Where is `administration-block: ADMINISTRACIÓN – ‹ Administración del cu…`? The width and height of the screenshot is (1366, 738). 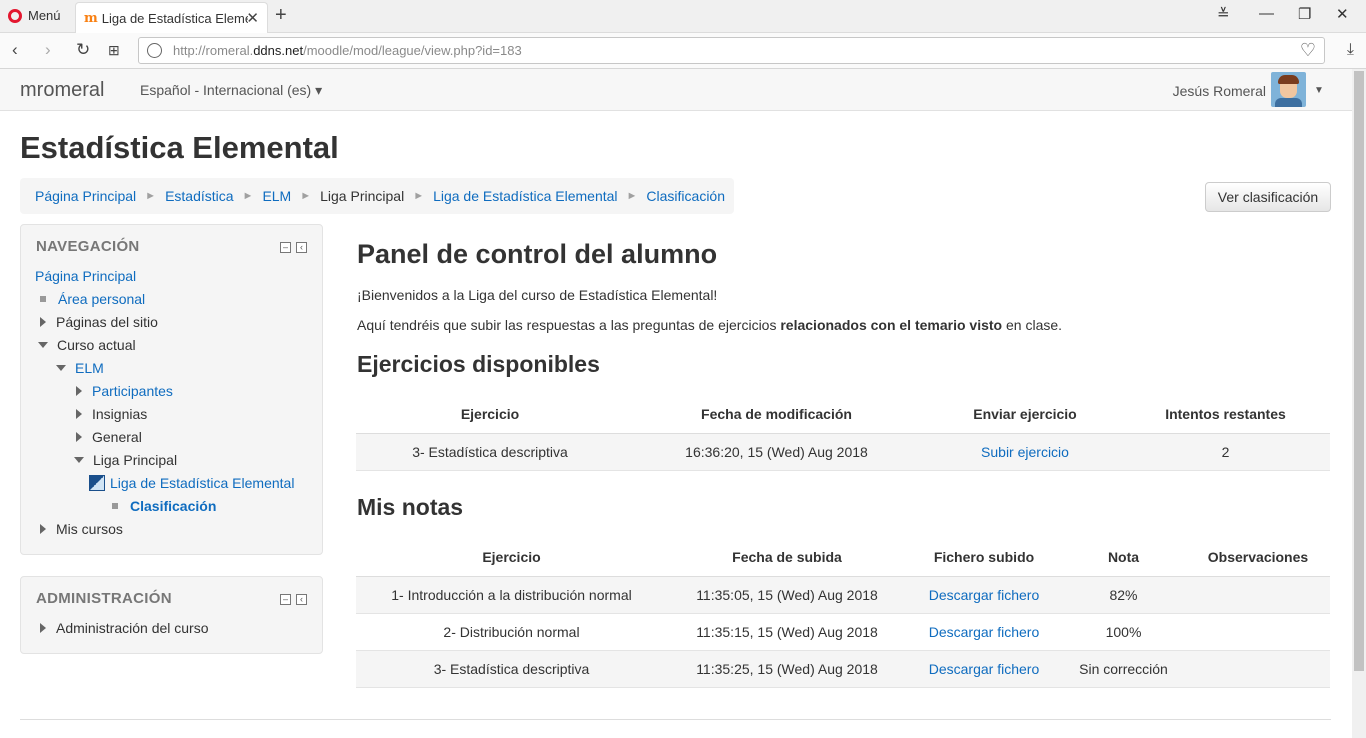 administration-block: ADMINISTRACIÓN – ‹ Administración del cu… is located at coordinates (171, 615).